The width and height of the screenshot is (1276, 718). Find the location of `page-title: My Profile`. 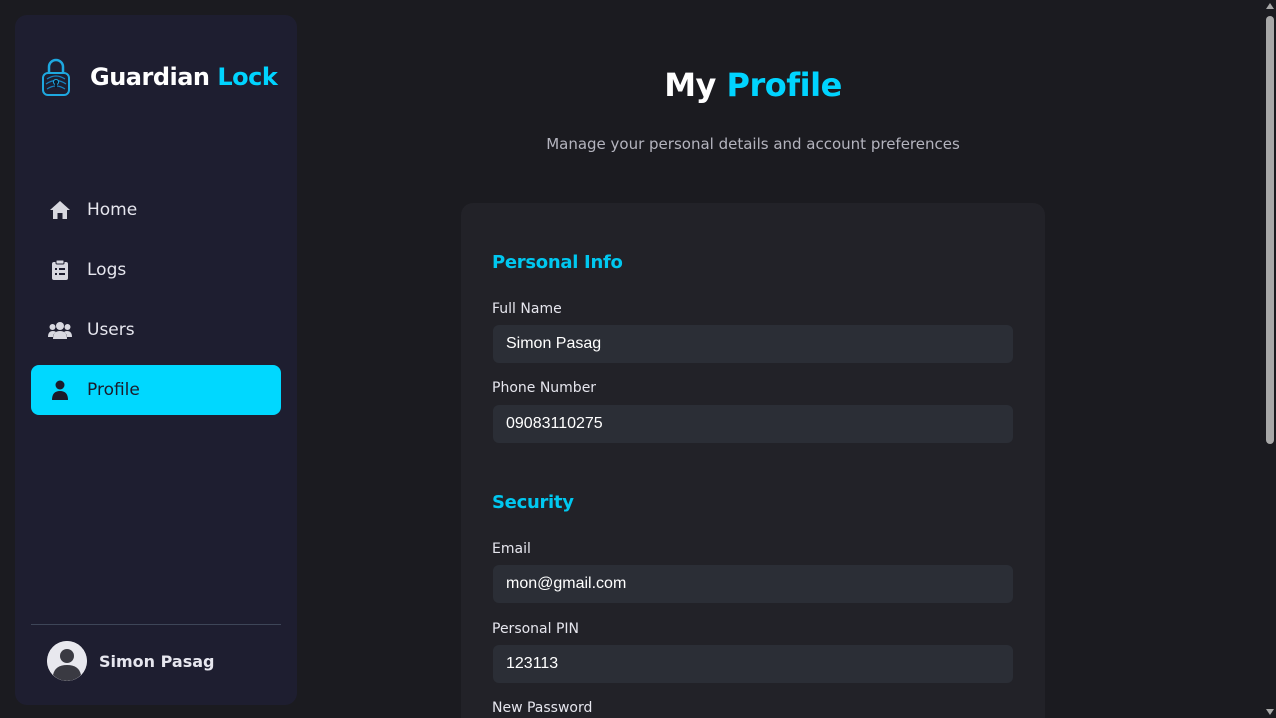

page-title: My Profile is located at coordinates (638, 85).